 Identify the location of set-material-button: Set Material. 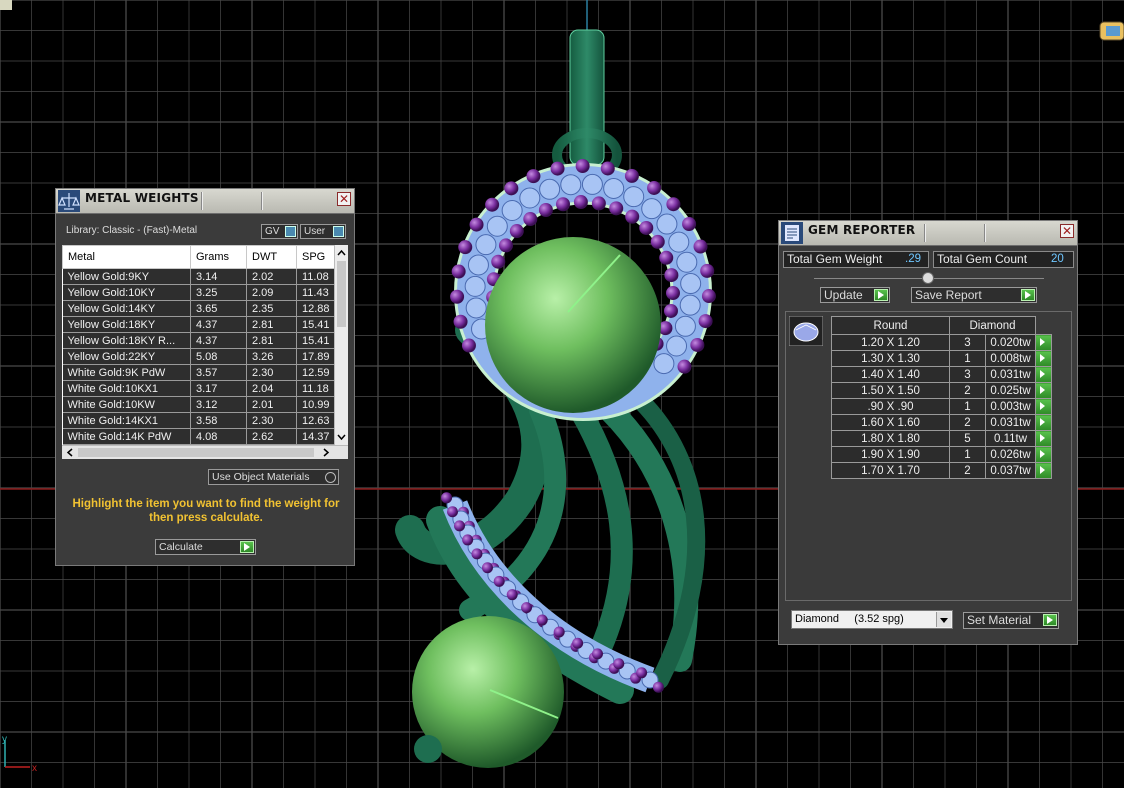
(1011, 620).